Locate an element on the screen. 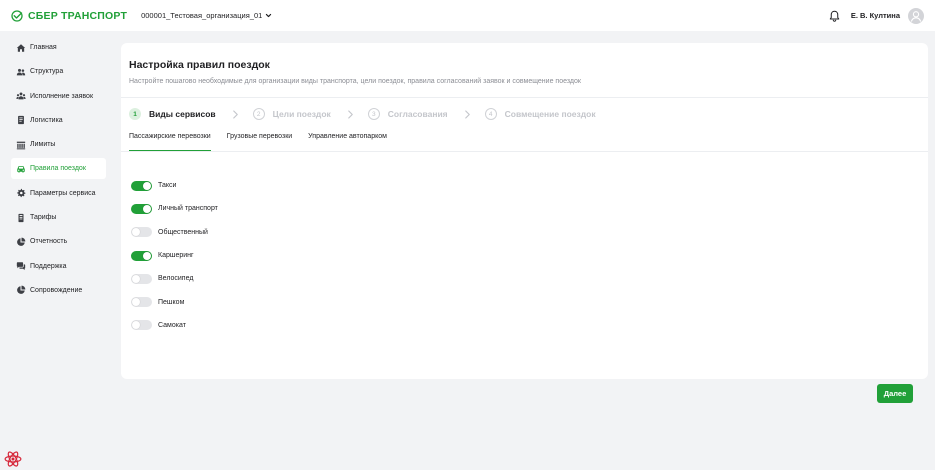 The height and width of the screenshot is (470, 935). toggle-label: Каршеринг is located at coordinates (176, 256).